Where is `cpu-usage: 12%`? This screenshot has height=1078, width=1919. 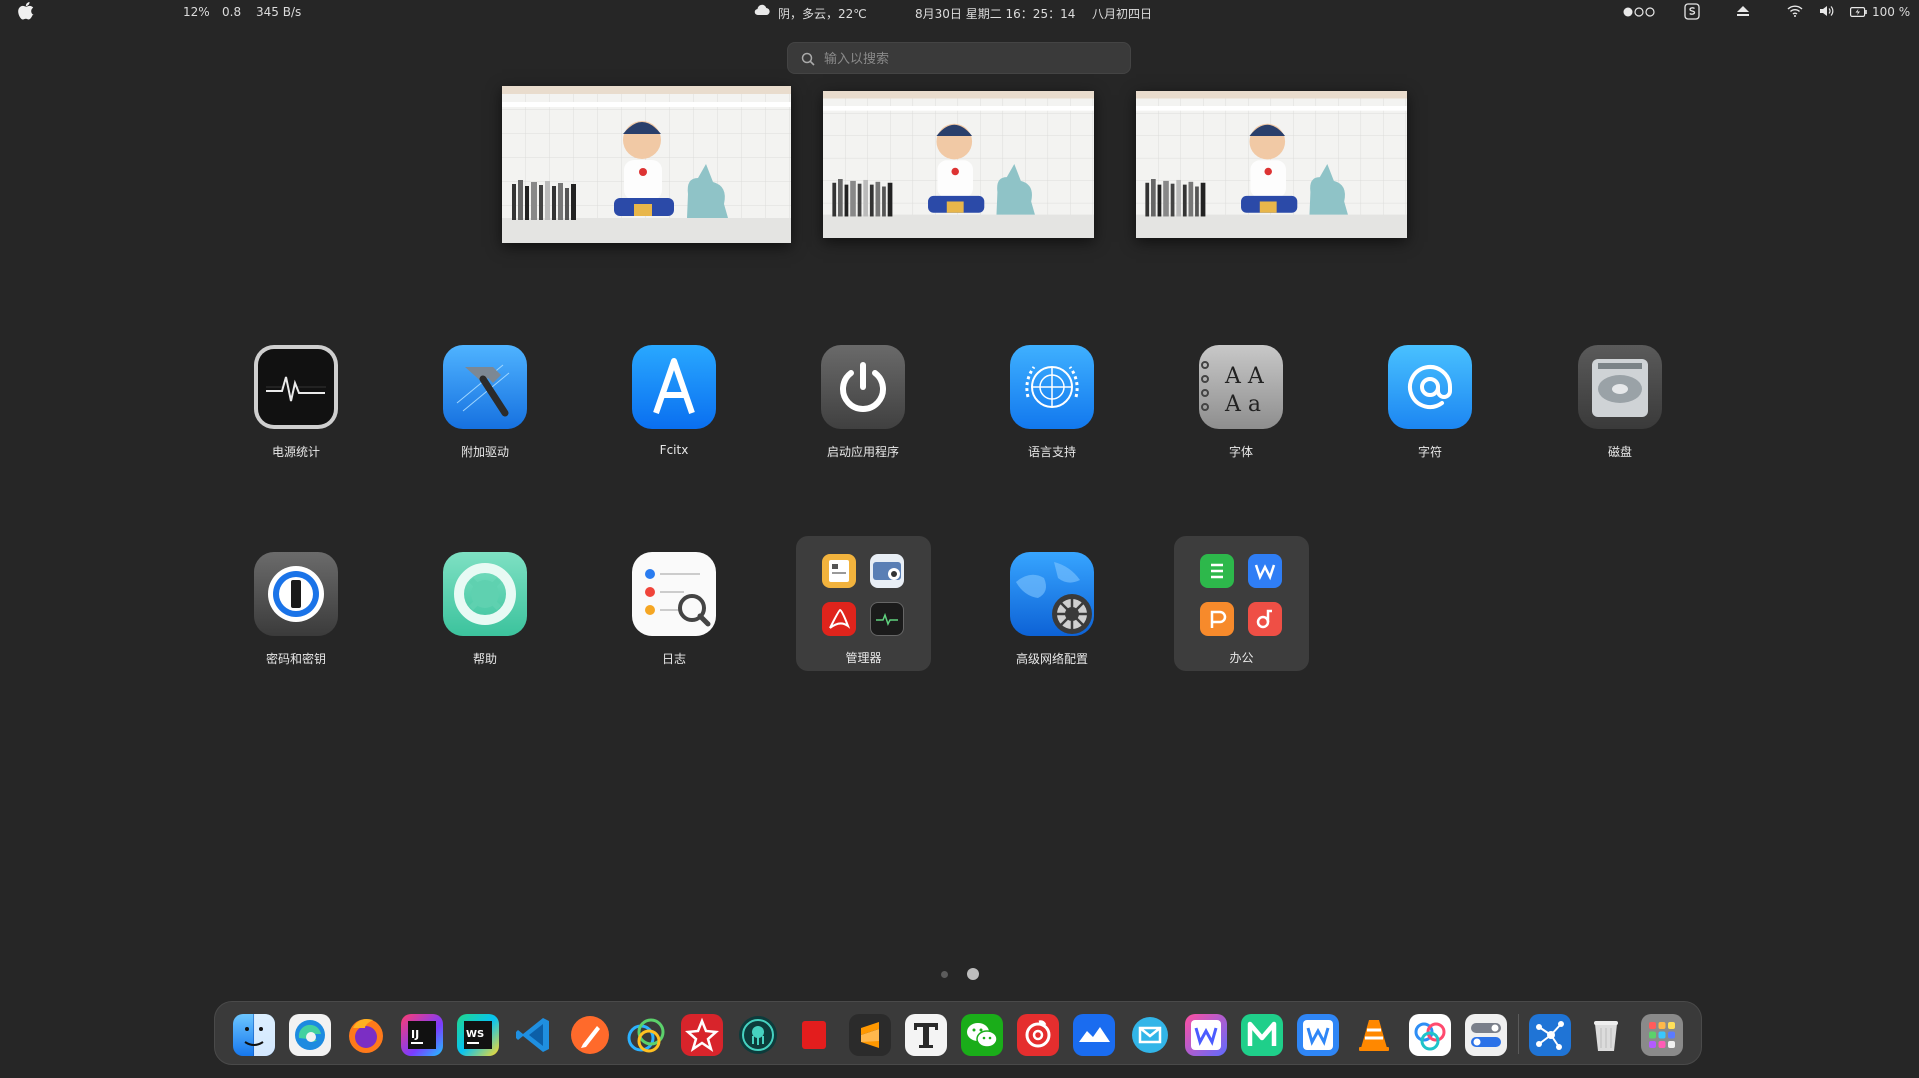
cpu-usage: 12% is located at coordinates (196, 12).